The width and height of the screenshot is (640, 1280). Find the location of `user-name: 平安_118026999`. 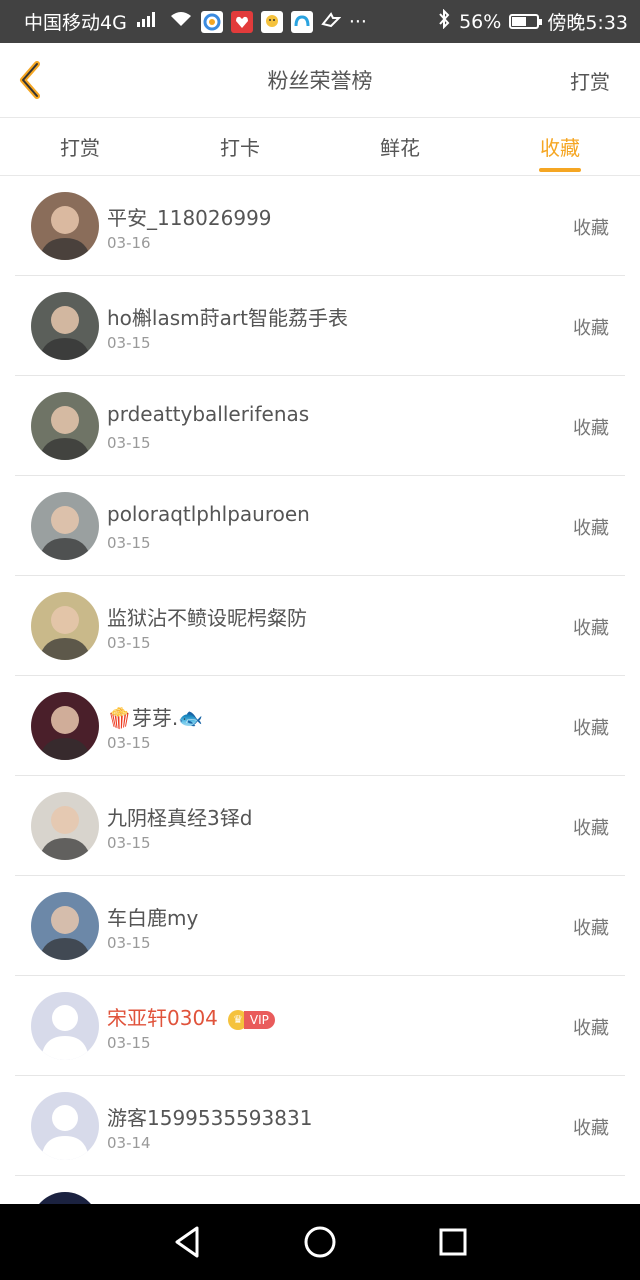

user-name: 平安_118026999 is located at coordinates (189, 216).